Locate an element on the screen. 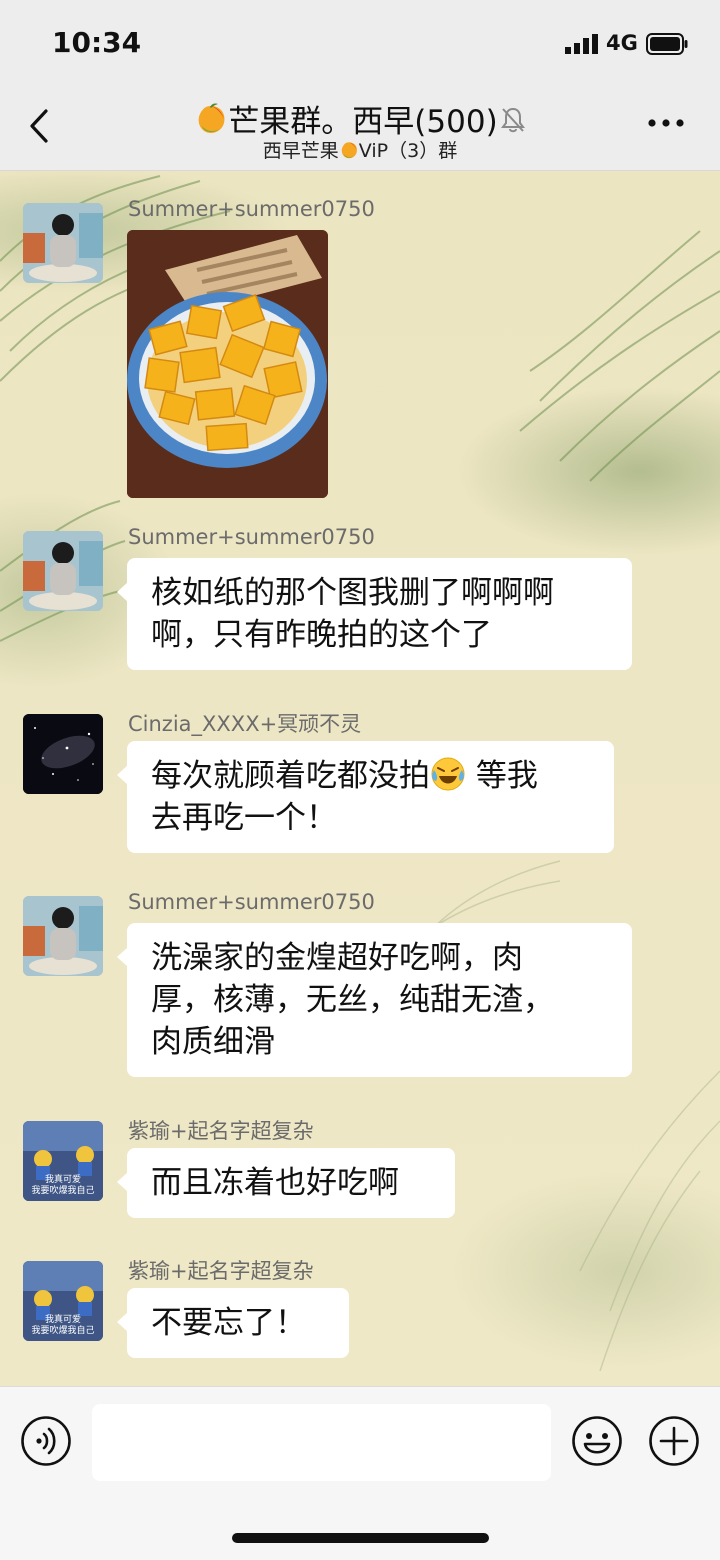 The image size is (720, 1560). status-time: 10:34 is located at coordinates (97, 42).